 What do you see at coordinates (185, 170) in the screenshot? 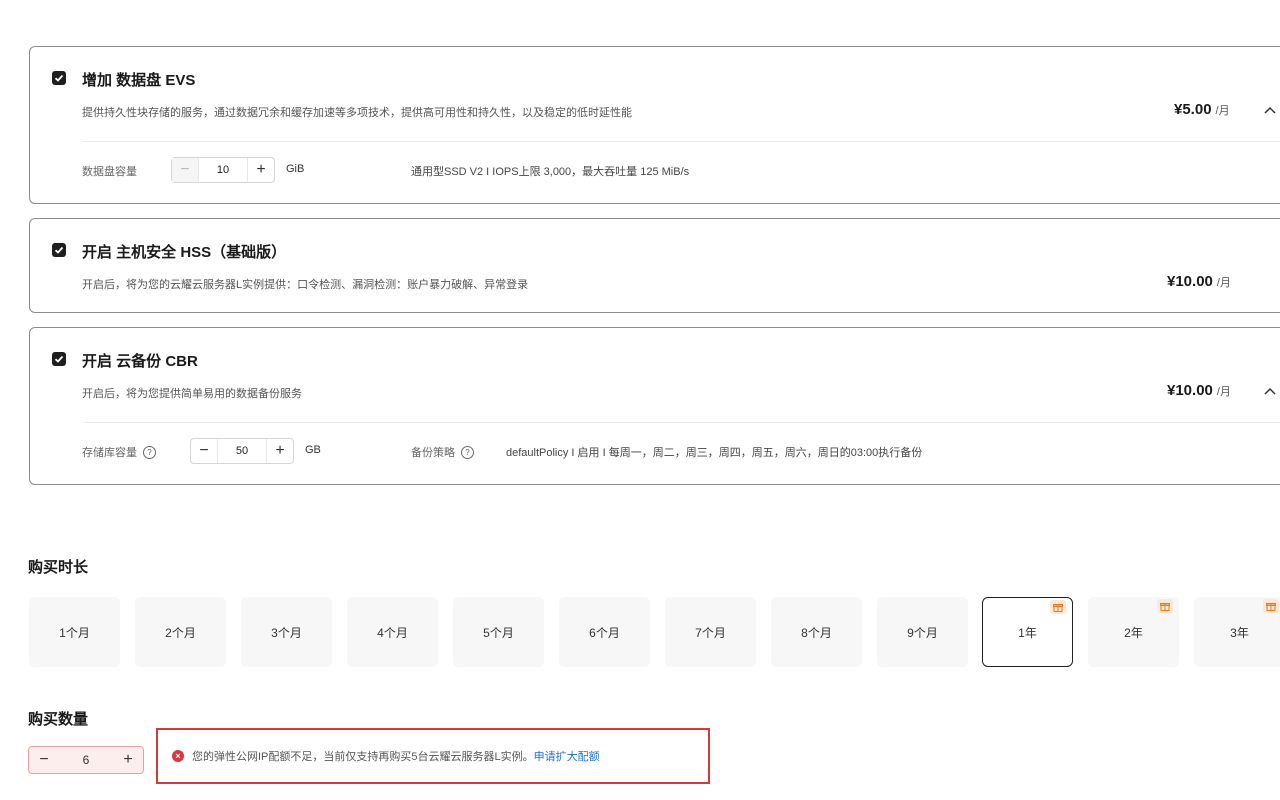
I see `evs-minus-button: −` at bounding box center [185, 170].